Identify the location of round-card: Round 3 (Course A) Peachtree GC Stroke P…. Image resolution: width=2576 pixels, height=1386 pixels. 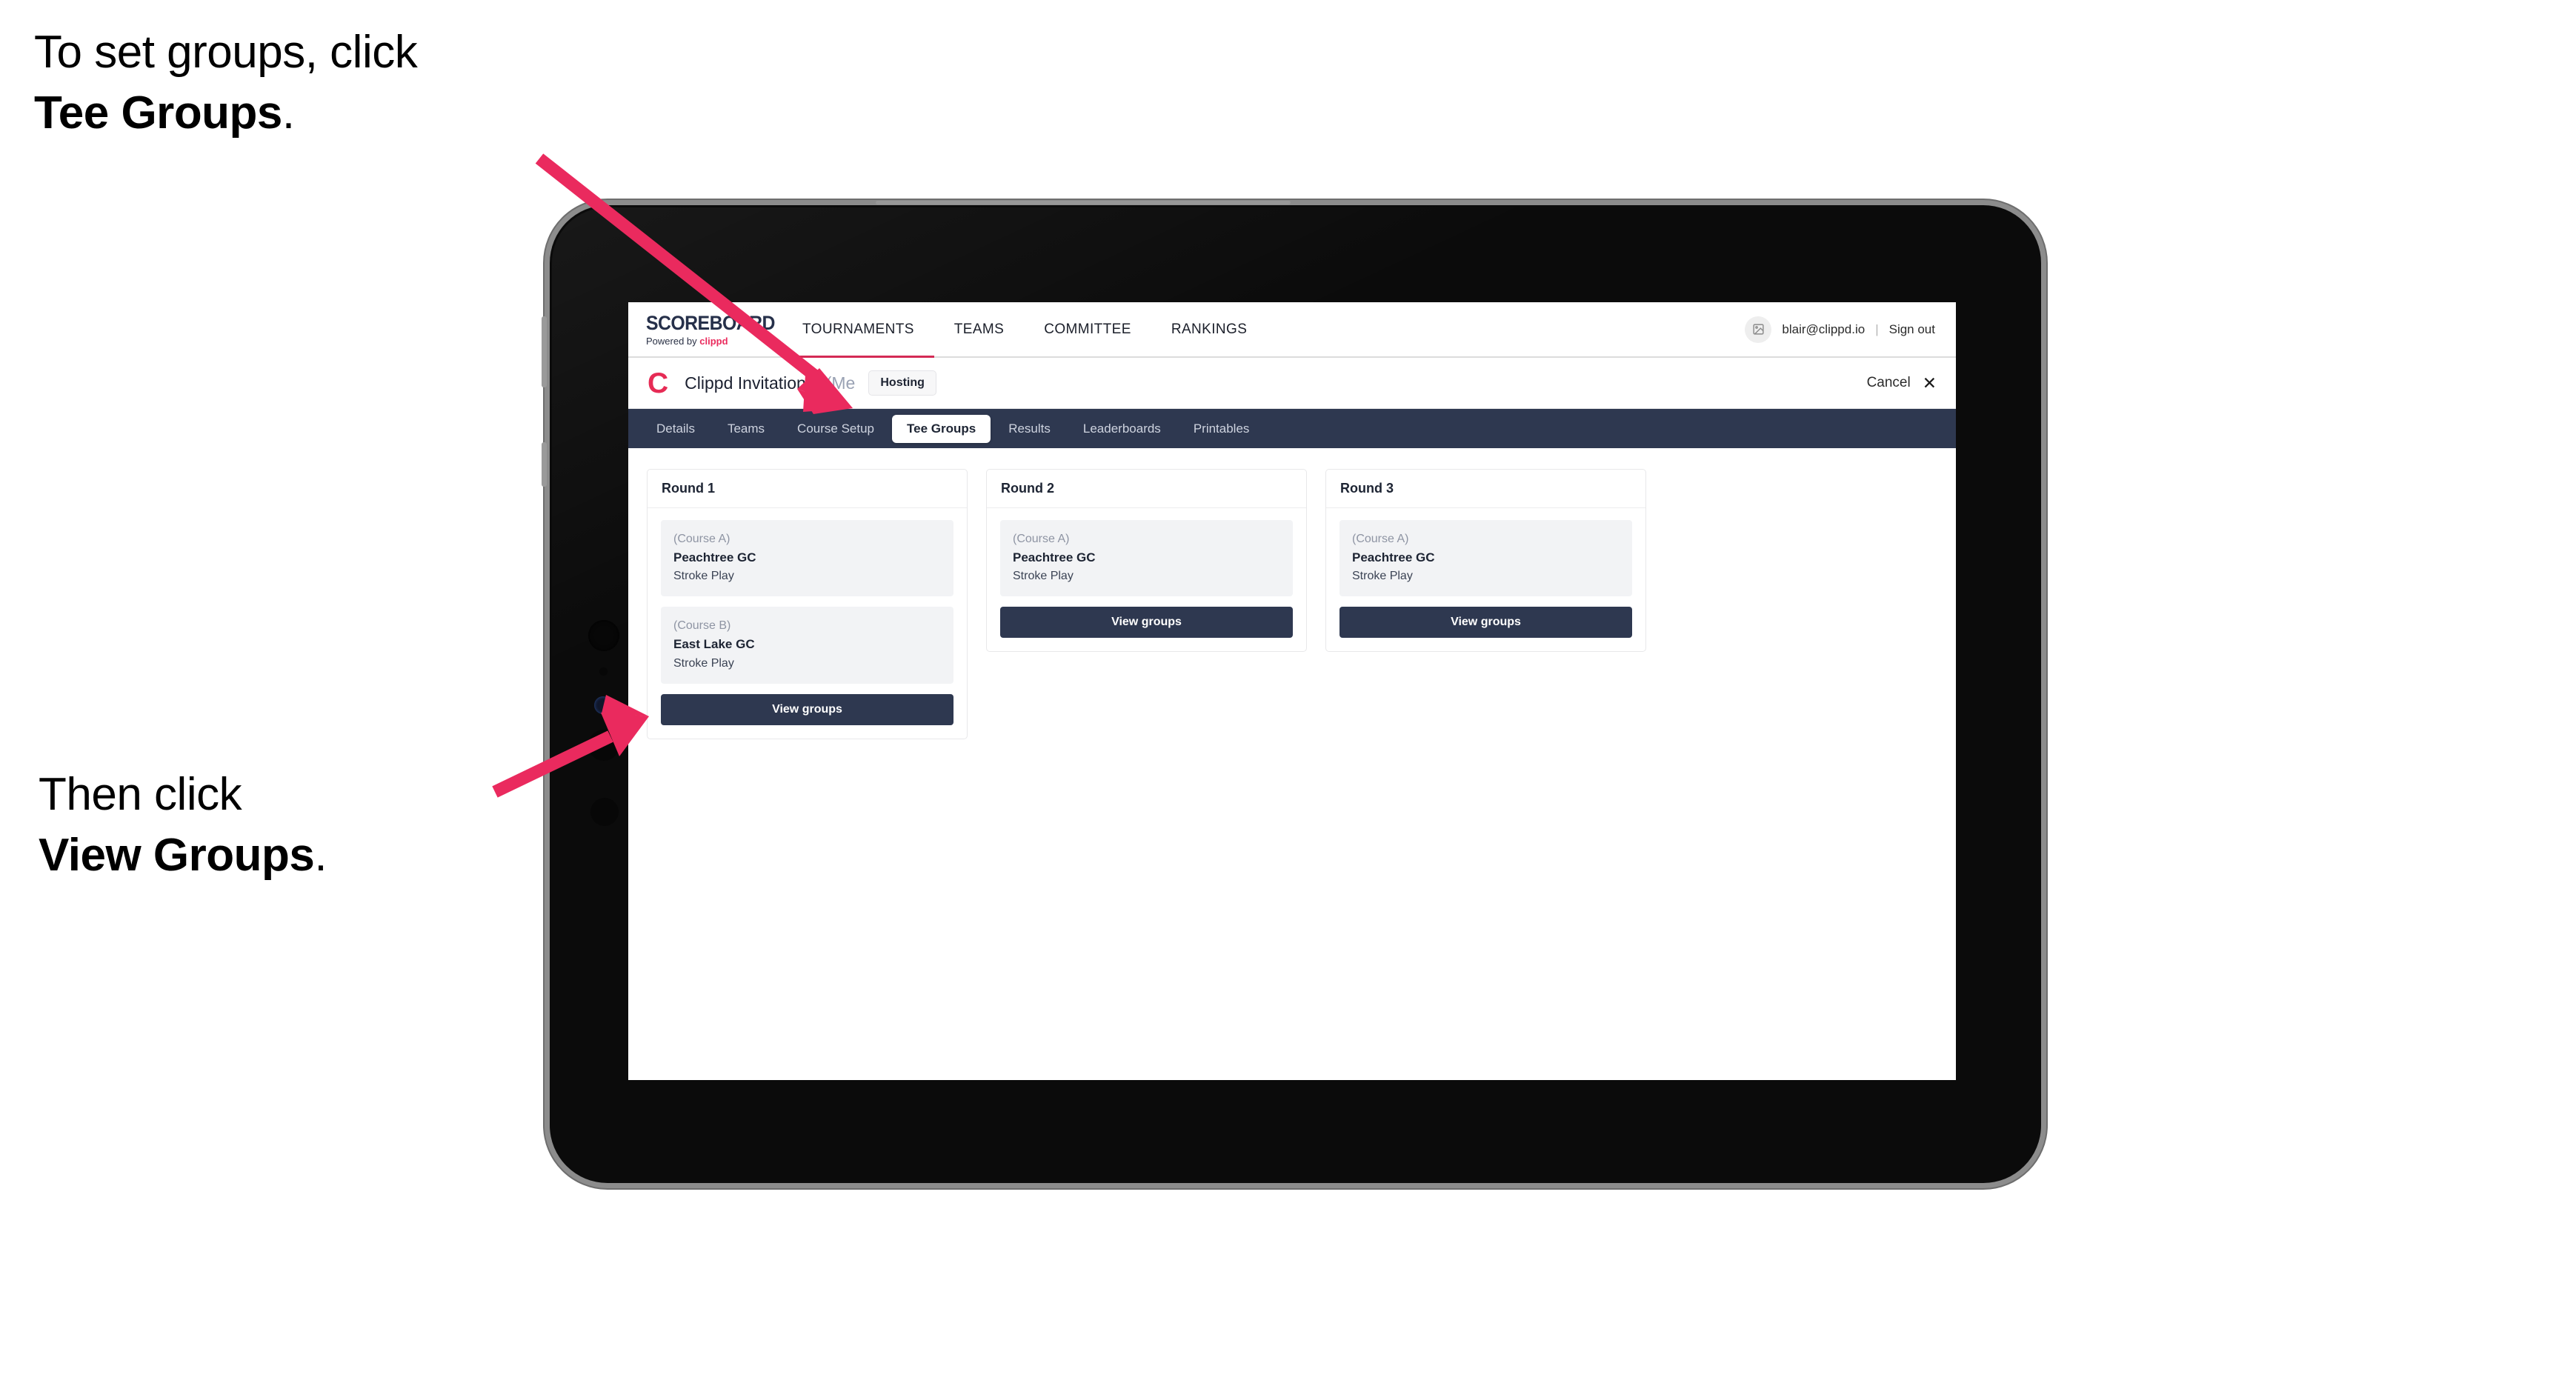
(1485, 561).